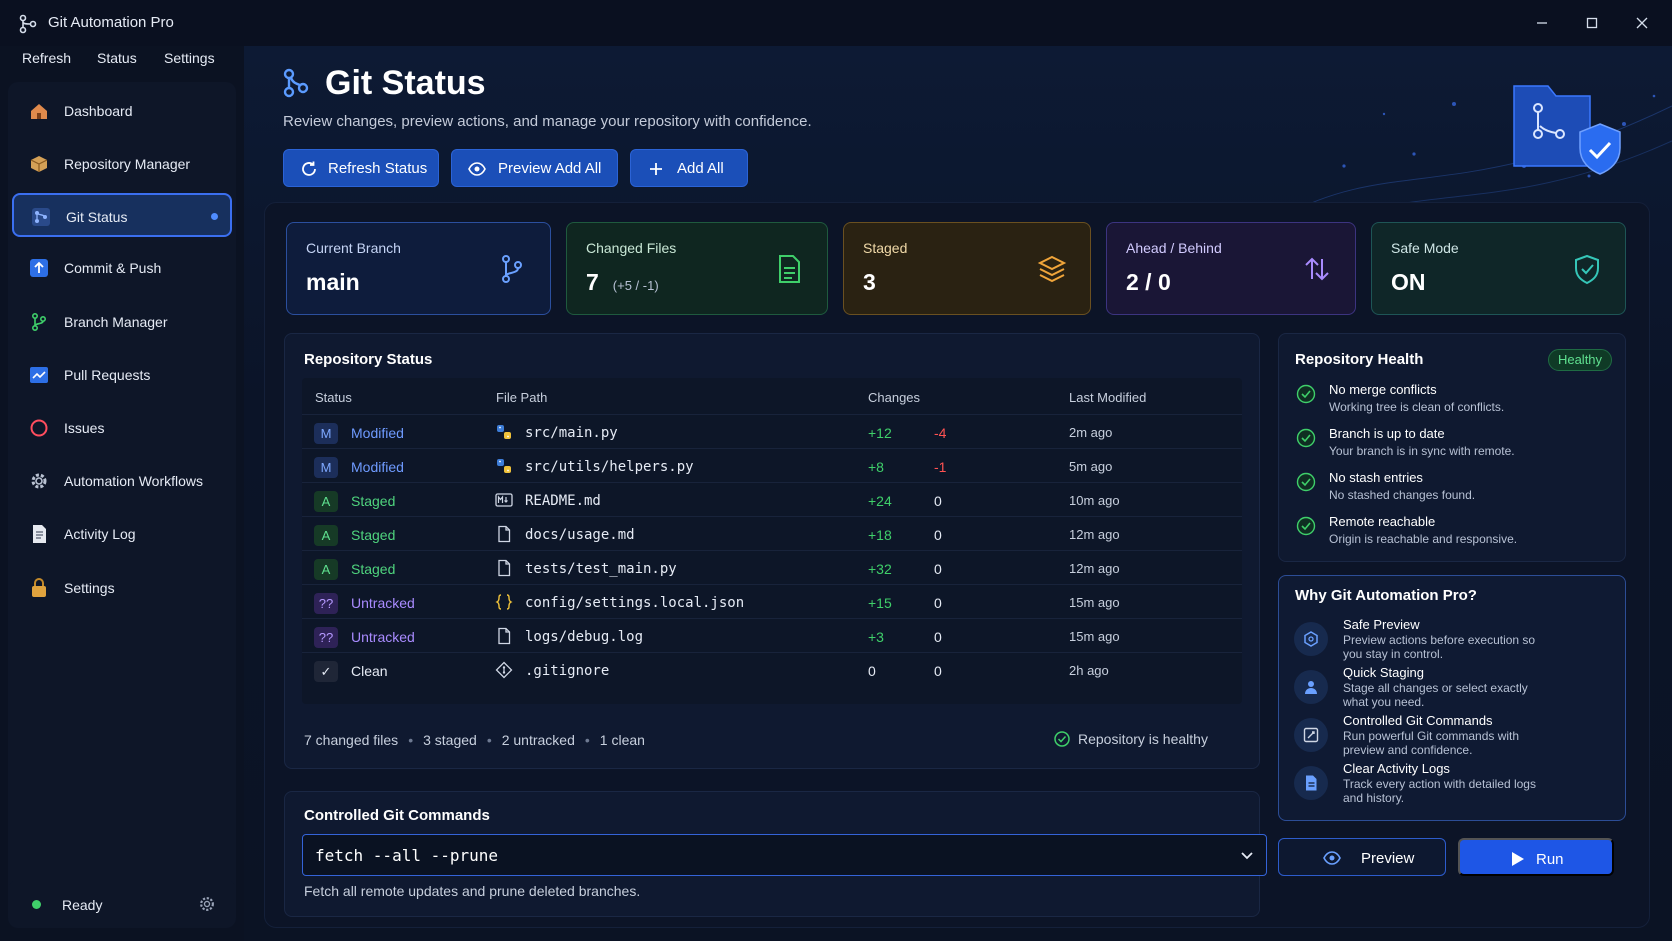  What do you see at coordinates (1094, 500) in the screenshot?
I see `last-modified: 10m ago` at bounding box center [1094, 500].